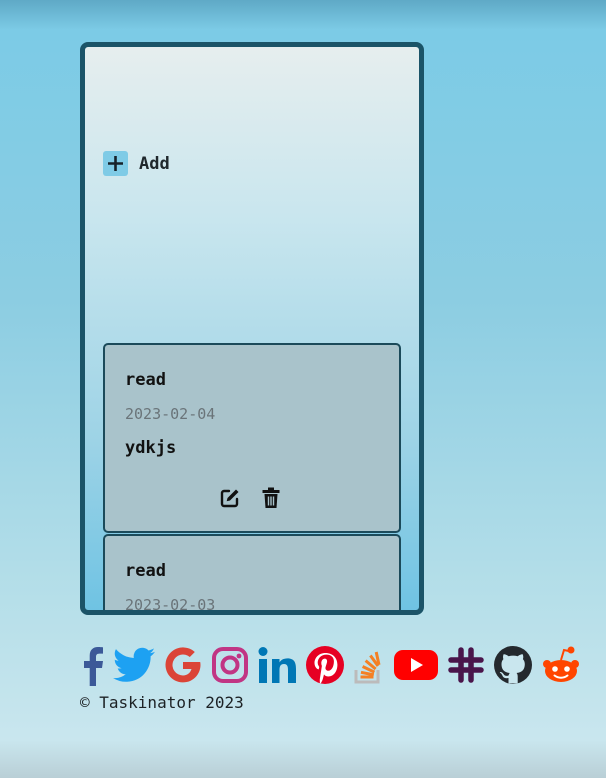  I want to click on facebook-icon, so click(92, 665).